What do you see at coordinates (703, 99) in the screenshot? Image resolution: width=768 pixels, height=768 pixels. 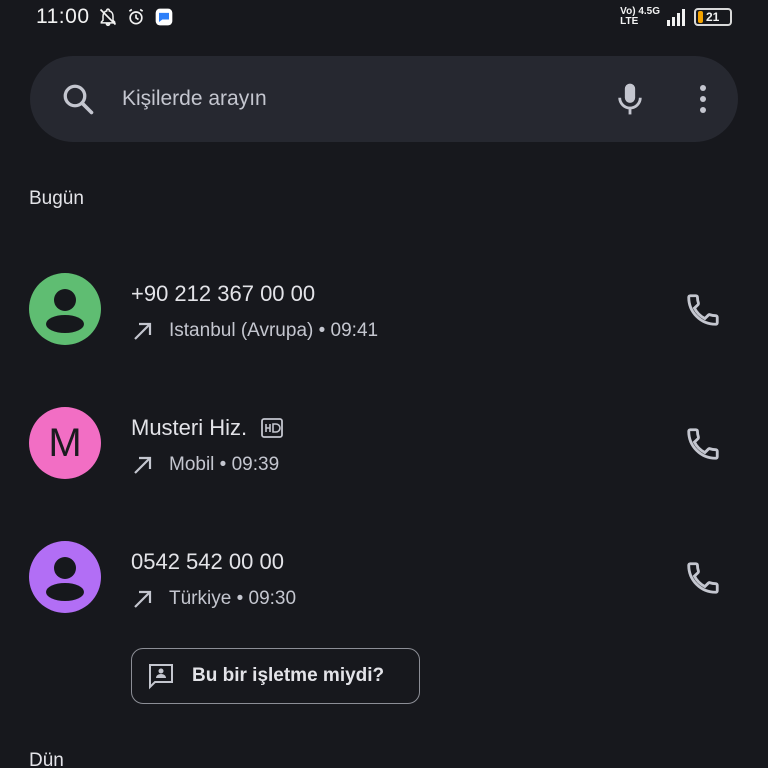 I see `more-vert-icon` at bounding box center [703, 99].